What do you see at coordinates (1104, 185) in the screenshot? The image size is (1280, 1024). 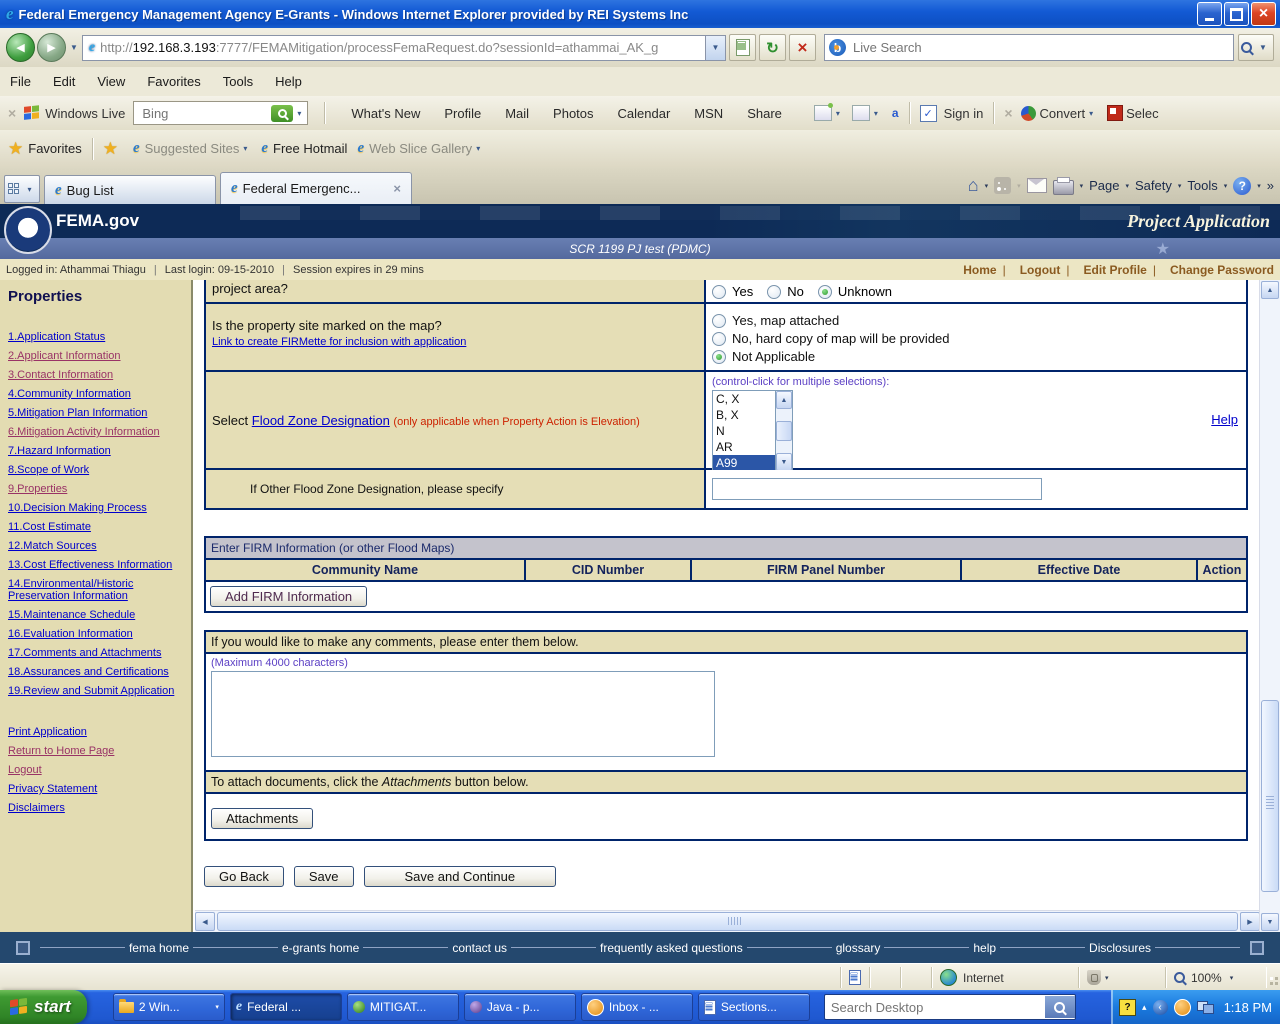 I see `page-menu: Page` at bounding box center [1104, 185].